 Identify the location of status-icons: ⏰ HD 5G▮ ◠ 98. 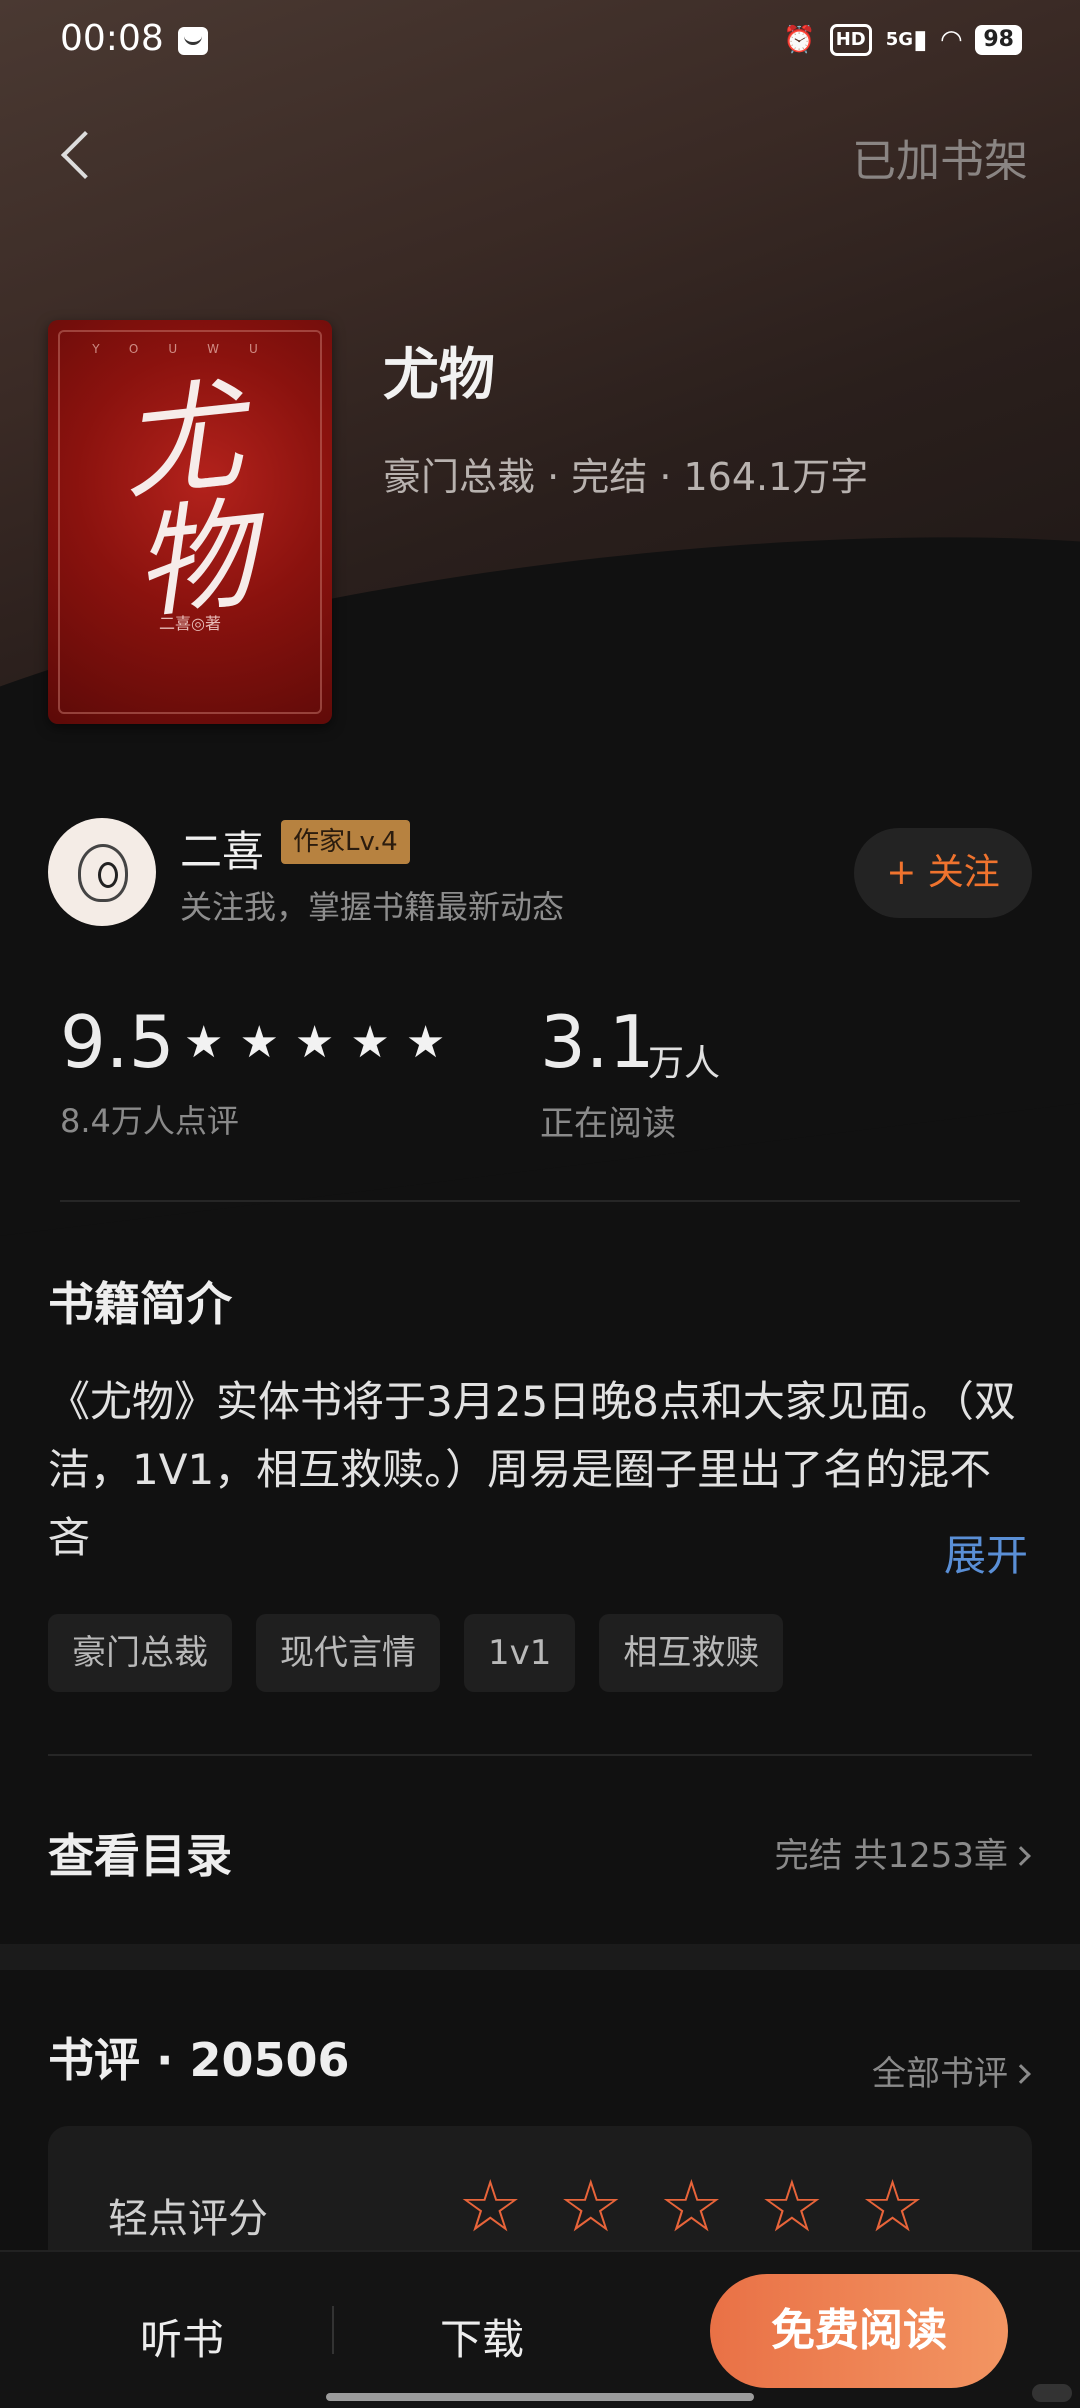
(902, 40).